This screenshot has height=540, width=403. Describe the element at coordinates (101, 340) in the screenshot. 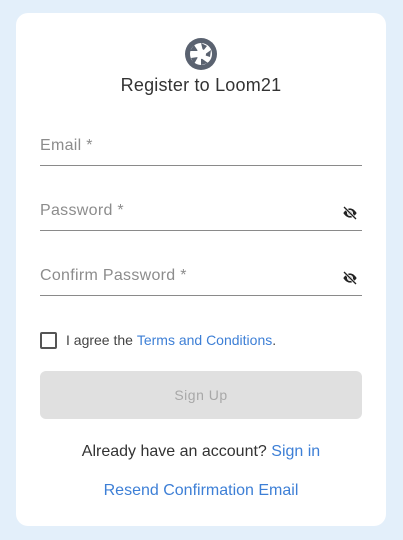

I see `agree-prefix: I agree the` at that location.